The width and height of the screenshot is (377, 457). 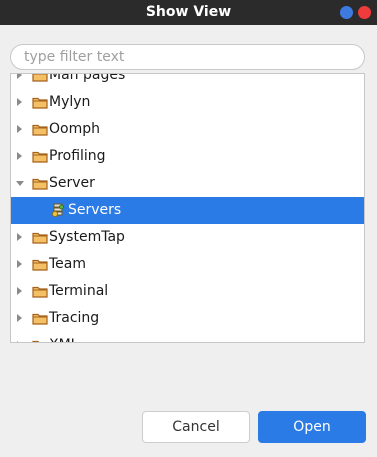 What do you see at coordinates (95, 210) in the screenshot?
I see `tree-item-label: Servers` at bounding box center [95, 210].